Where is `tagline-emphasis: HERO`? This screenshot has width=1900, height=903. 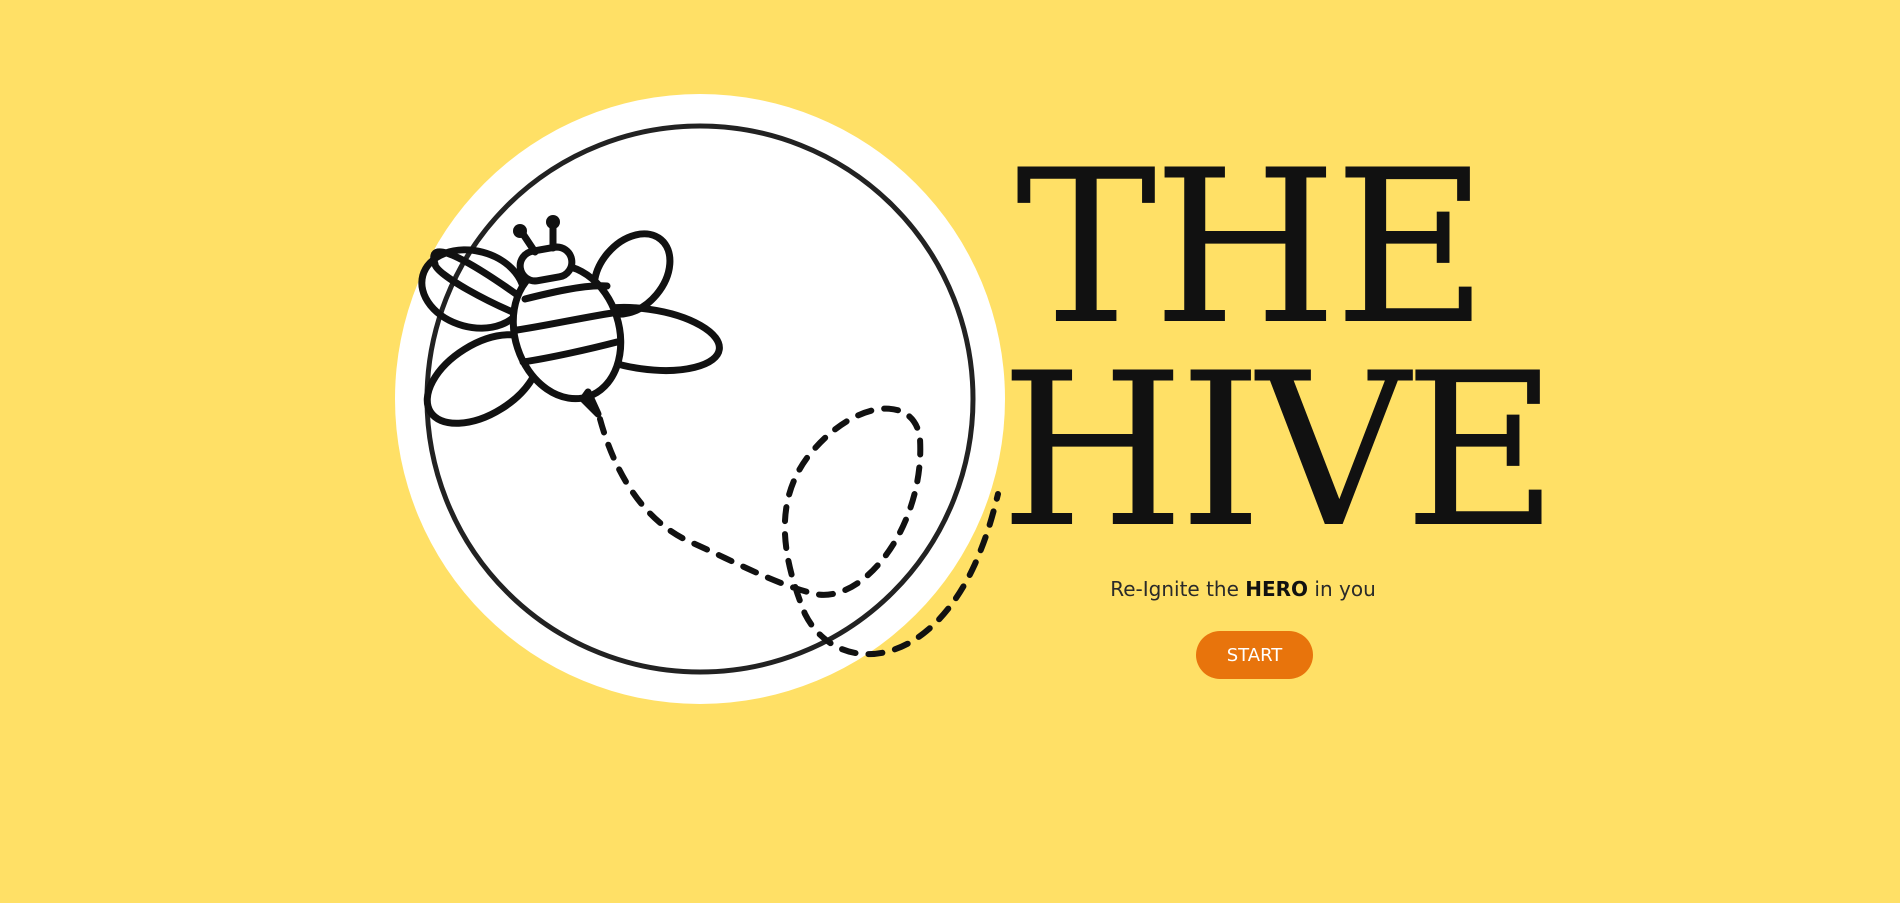
tagline-emphasis: HERO is located at coordinates (1277, 589).